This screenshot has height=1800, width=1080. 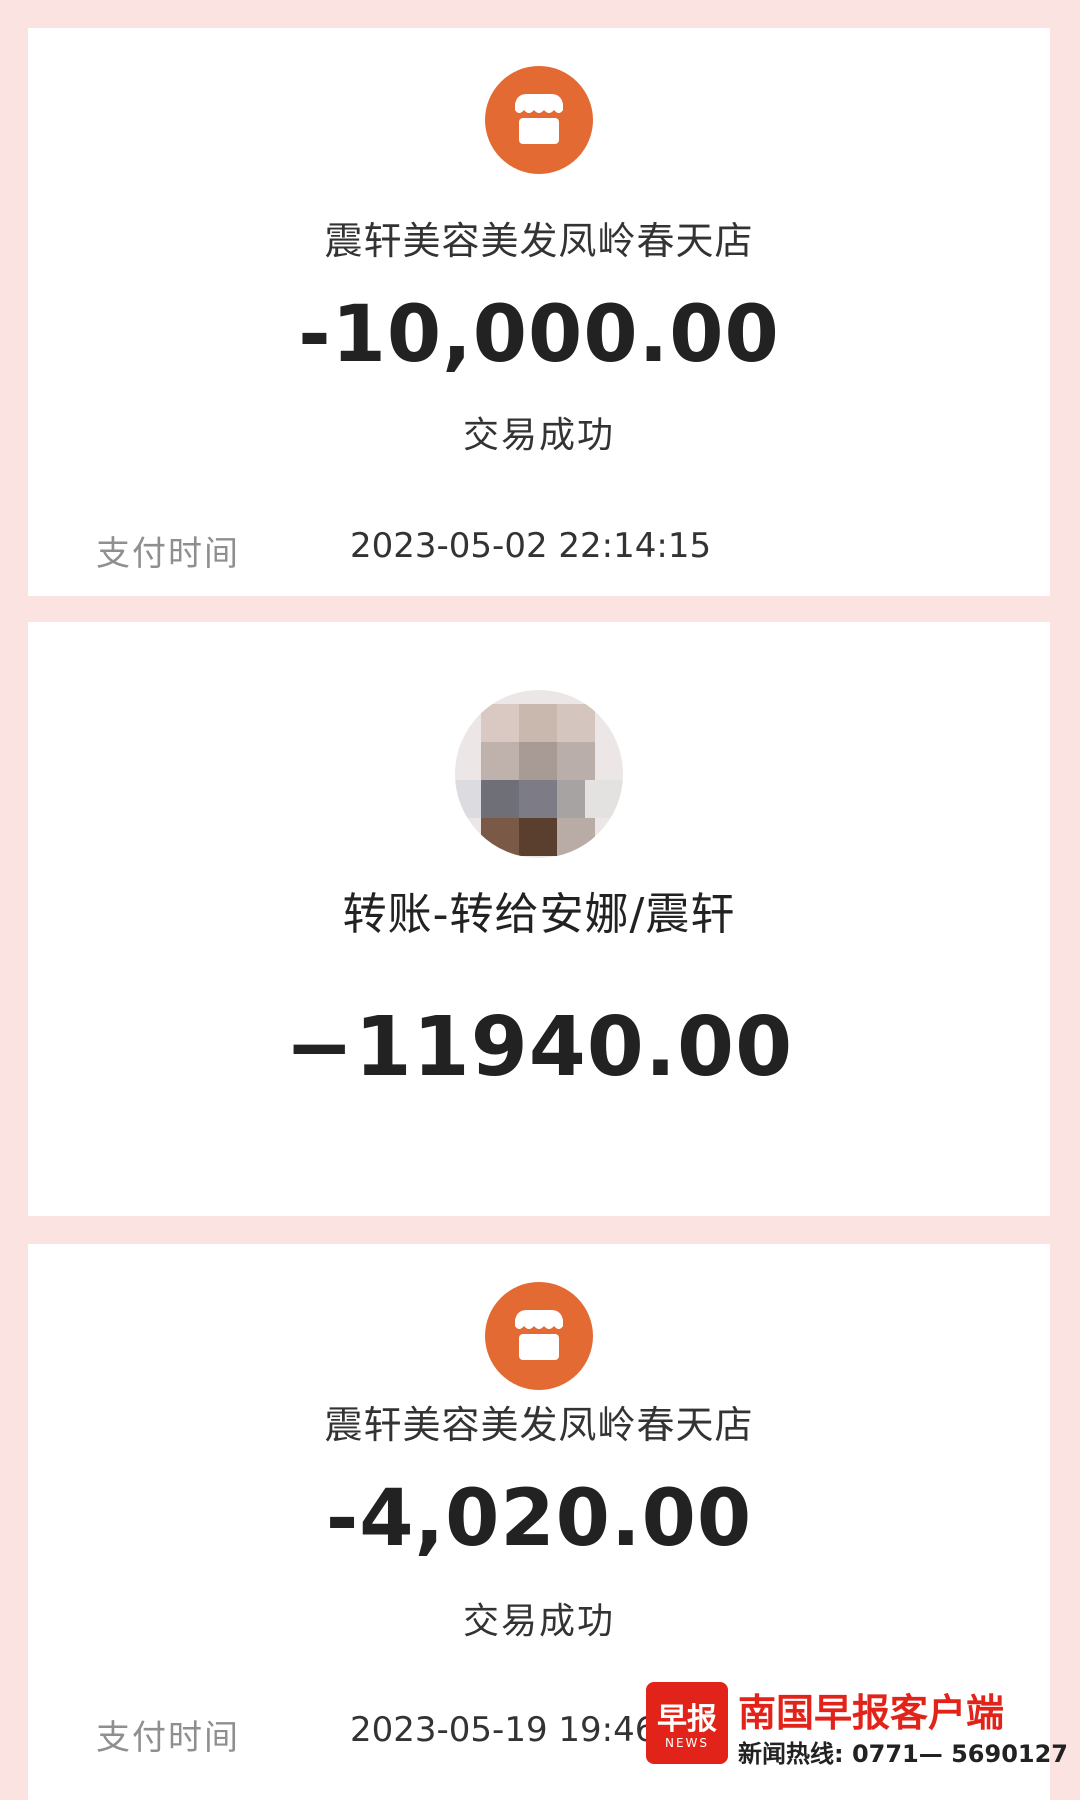 What do you see at coordinates (539, 1519) in the screenshot?
I see `transaction-amount: -4,020.00` at bounding box center [539, 1519].